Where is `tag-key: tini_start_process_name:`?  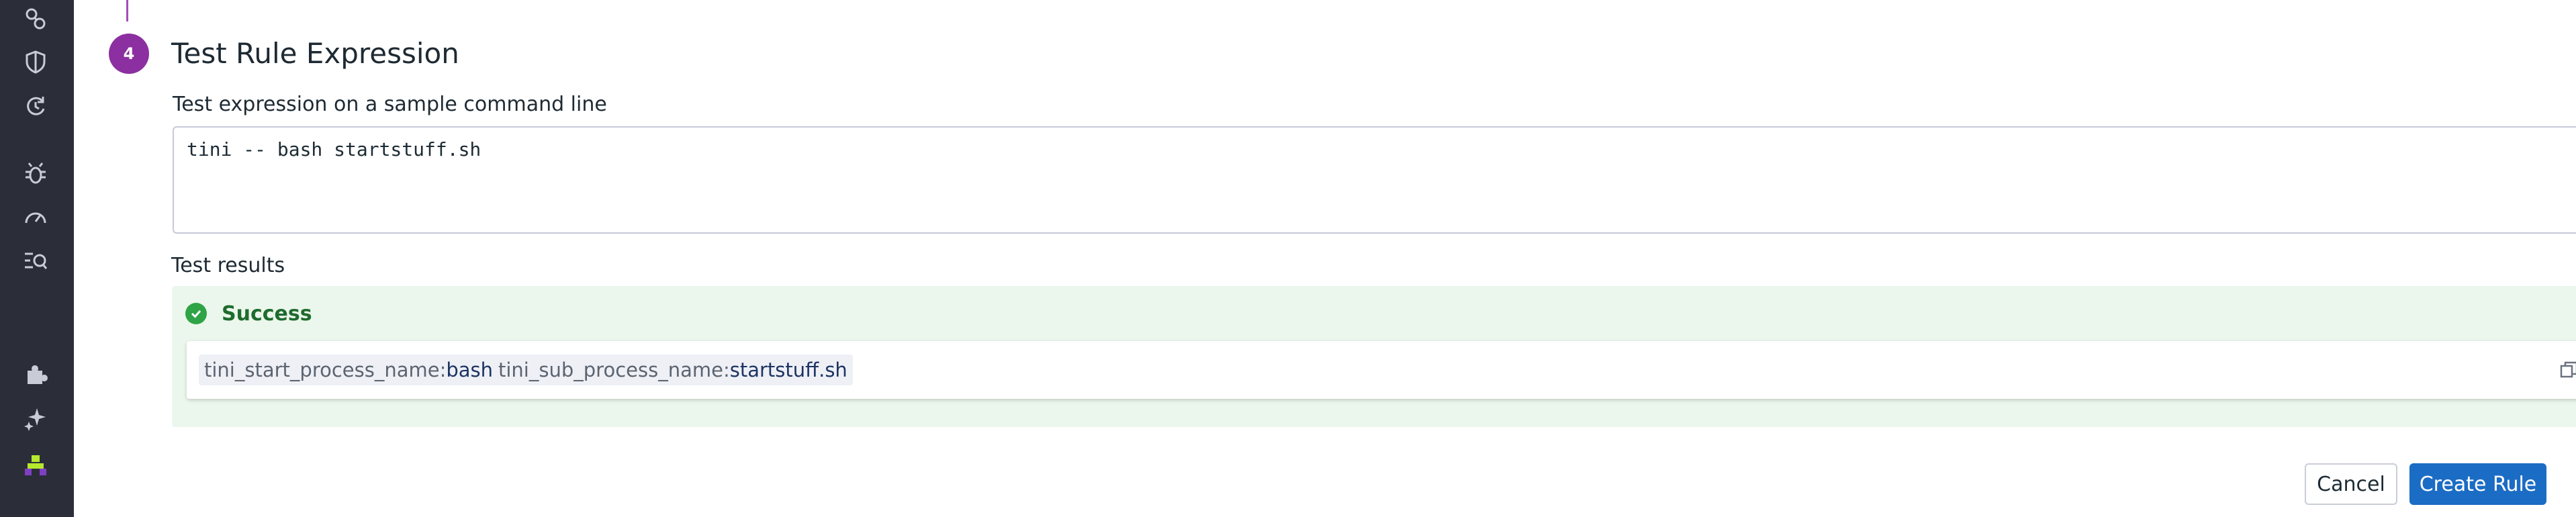
tag-key: tini_start_process_name: is located at coordinates (325, 370).